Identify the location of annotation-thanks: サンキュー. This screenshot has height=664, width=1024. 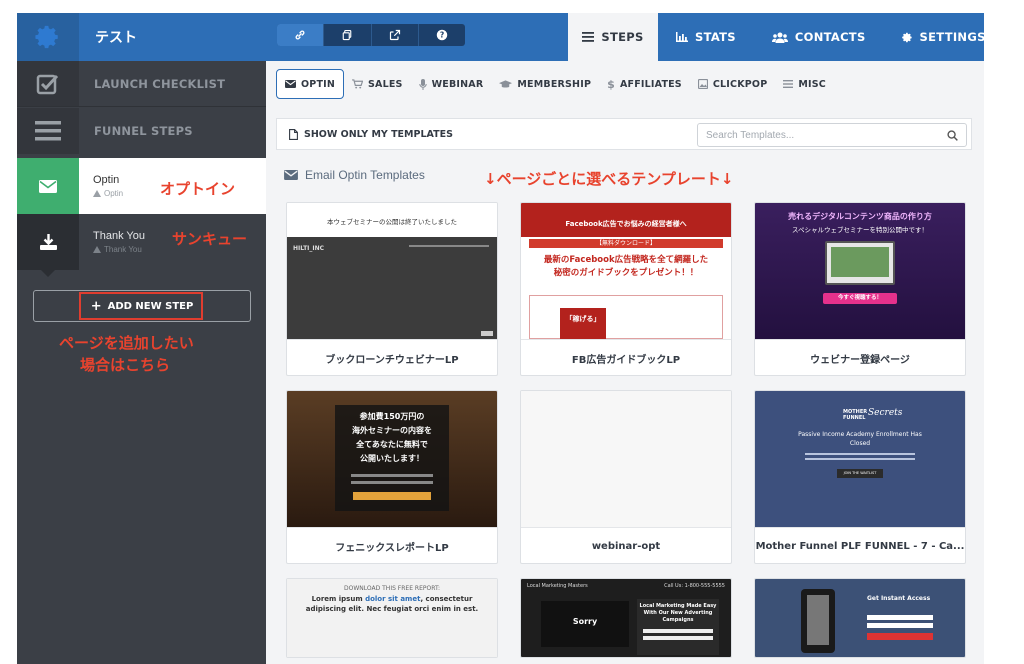
(210, 239).